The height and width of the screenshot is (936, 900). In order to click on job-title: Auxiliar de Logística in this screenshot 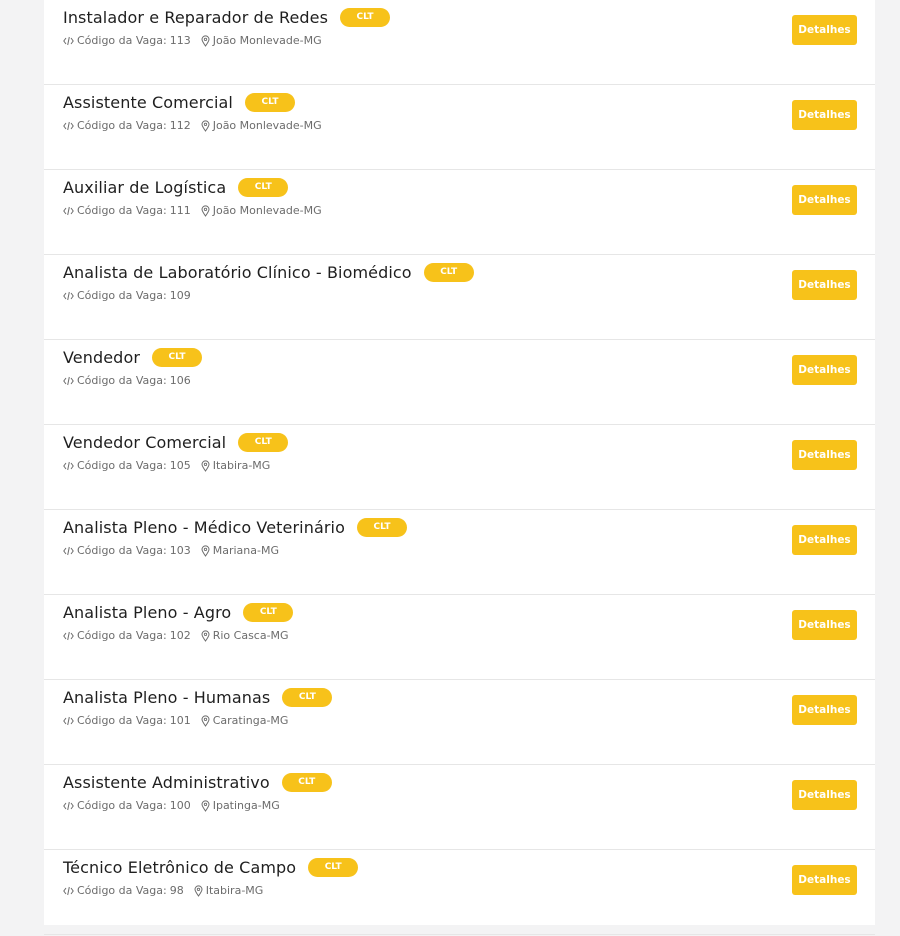, I will do `click(145, 187)`.